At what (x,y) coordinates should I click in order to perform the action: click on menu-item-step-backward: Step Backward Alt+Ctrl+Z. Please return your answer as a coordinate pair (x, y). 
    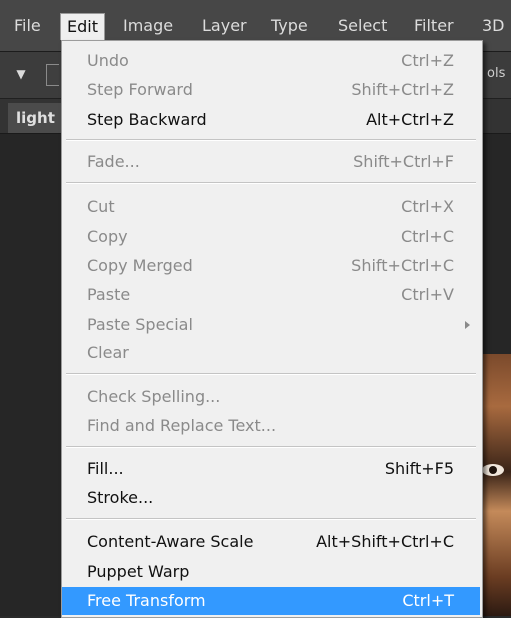
    Looking at the image, I should click on (271, 120).